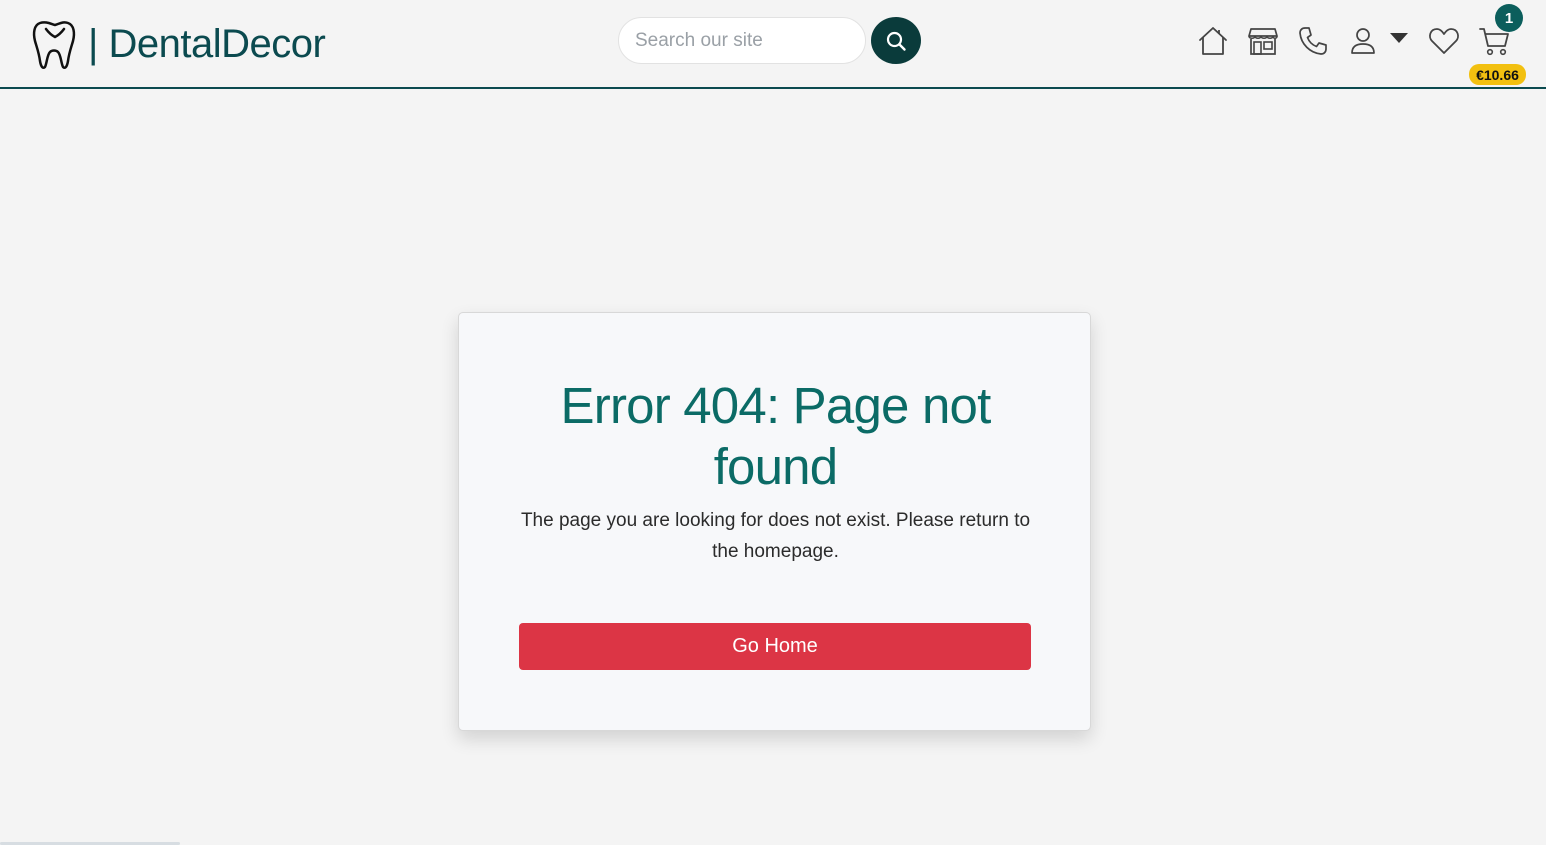  I want to click on user-icon, so click(1363, 41).